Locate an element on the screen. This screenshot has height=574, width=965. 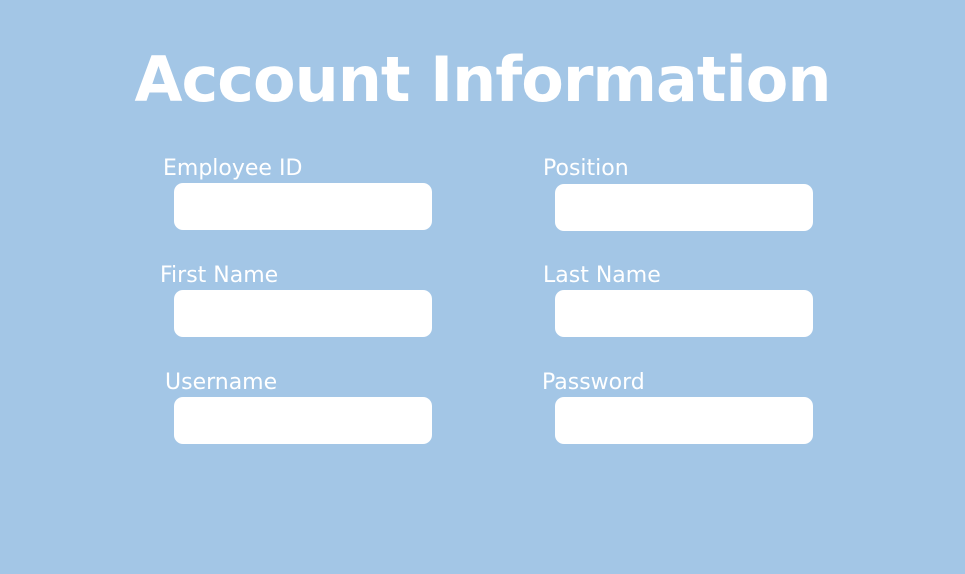
position-field is located at coordinates (684, 207).